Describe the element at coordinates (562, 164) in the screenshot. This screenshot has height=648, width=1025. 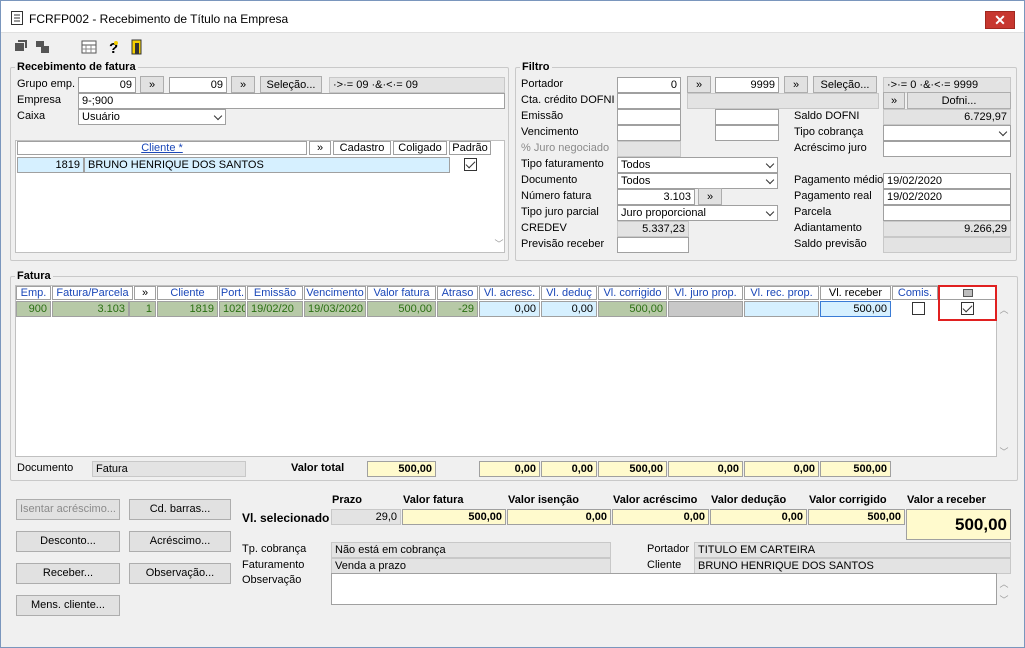
I see `tipo-faturamento-label: Tipo faturamento` at that location.